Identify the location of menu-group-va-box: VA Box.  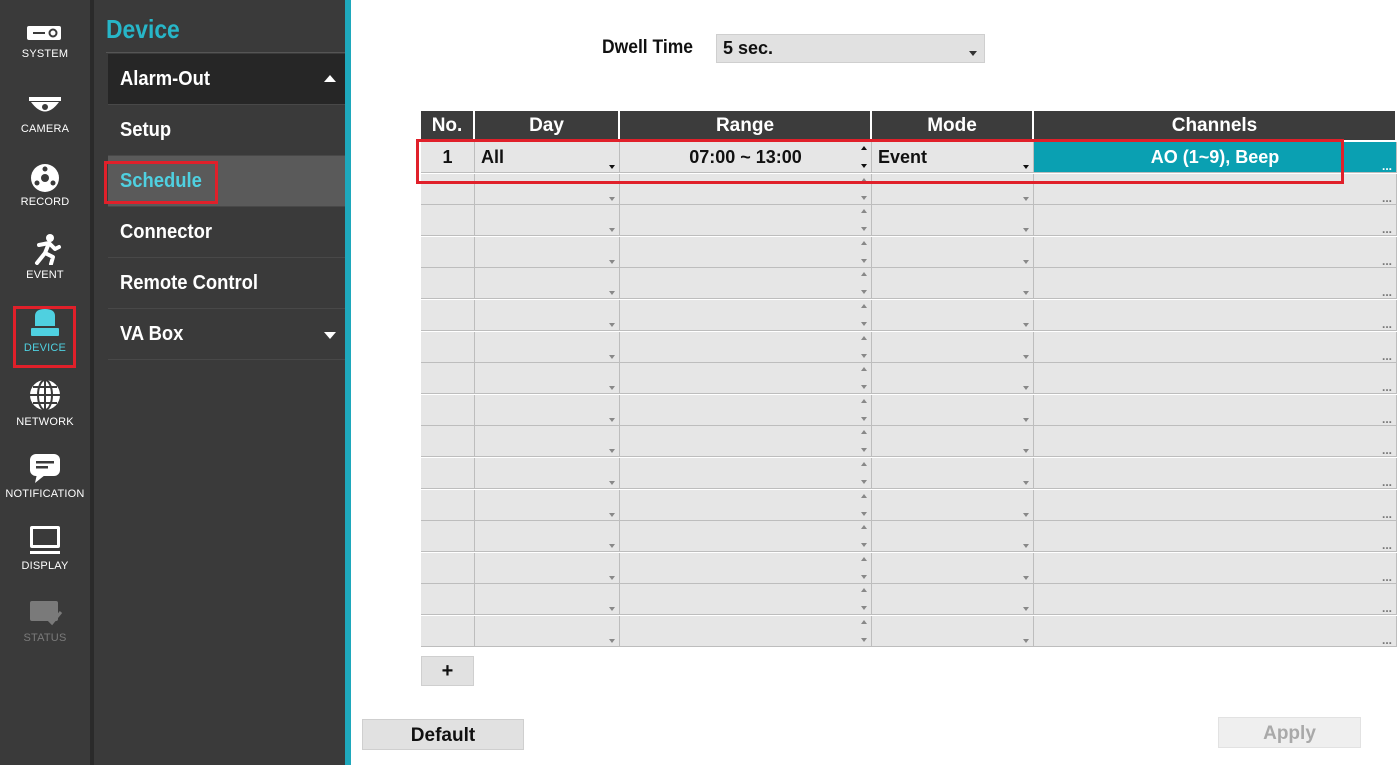
(228, 334).